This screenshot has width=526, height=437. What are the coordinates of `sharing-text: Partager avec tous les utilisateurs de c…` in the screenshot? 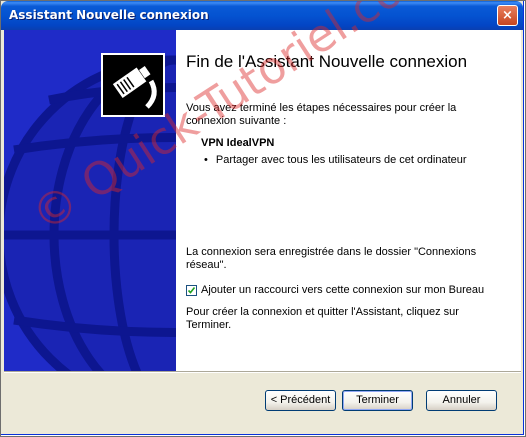 It's located at (341, 160).